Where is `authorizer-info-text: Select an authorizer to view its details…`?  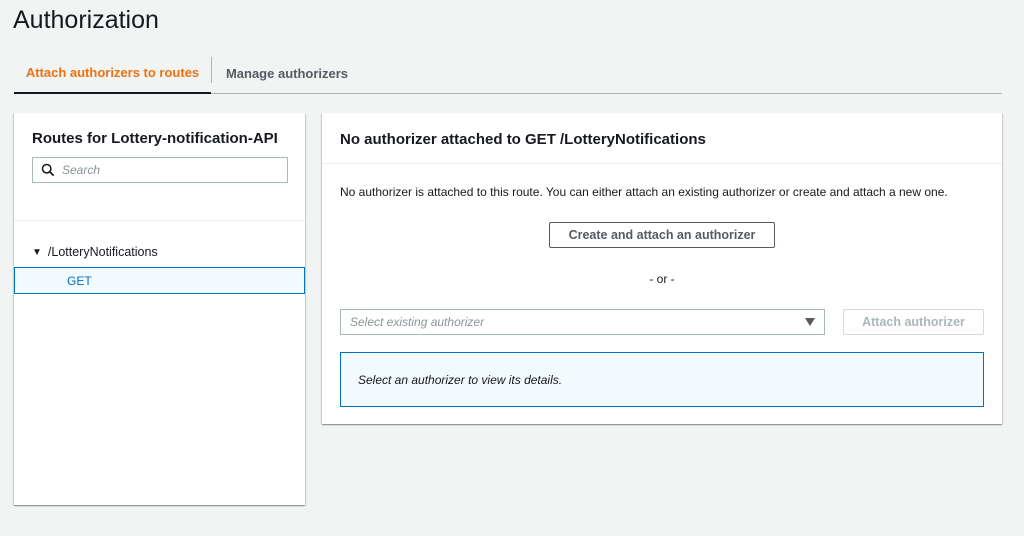 authorizer-info-text: Select an authorizer to view its details… is located at coordinates (460, 379).